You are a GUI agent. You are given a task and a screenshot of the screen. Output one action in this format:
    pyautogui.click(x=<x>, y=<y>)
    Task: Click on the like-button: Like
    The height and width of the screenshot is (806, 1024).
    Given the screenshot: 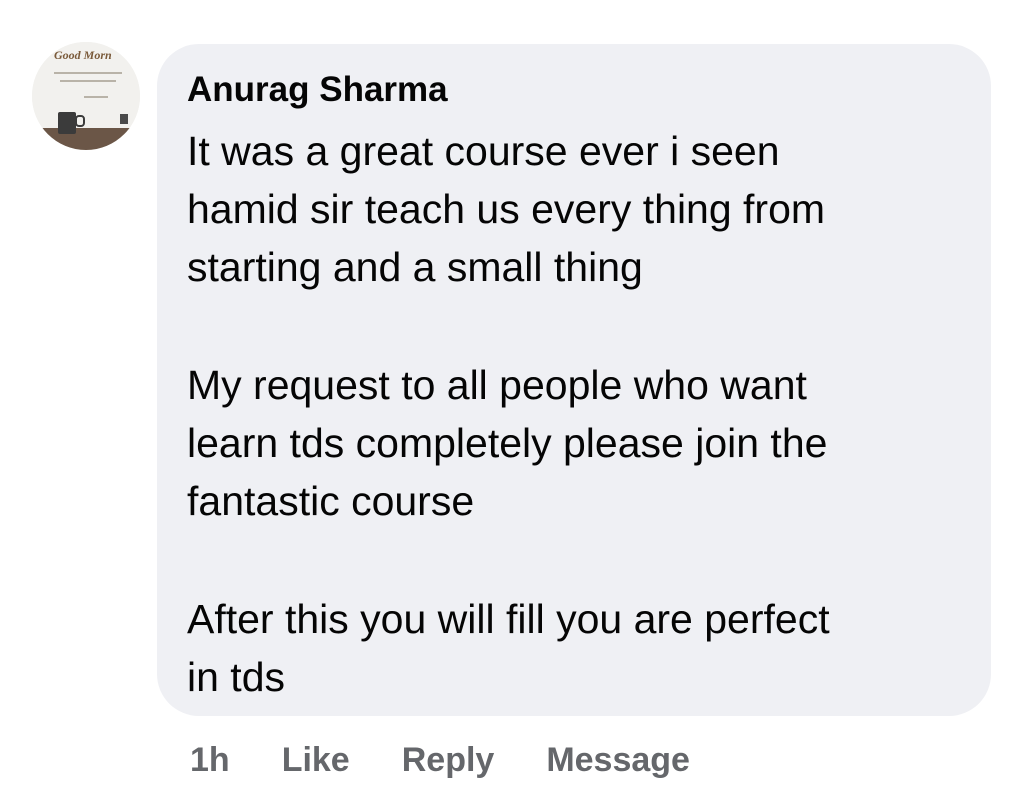 What is the action you would take?
    pyautogui.click(x=316, y=760)
    